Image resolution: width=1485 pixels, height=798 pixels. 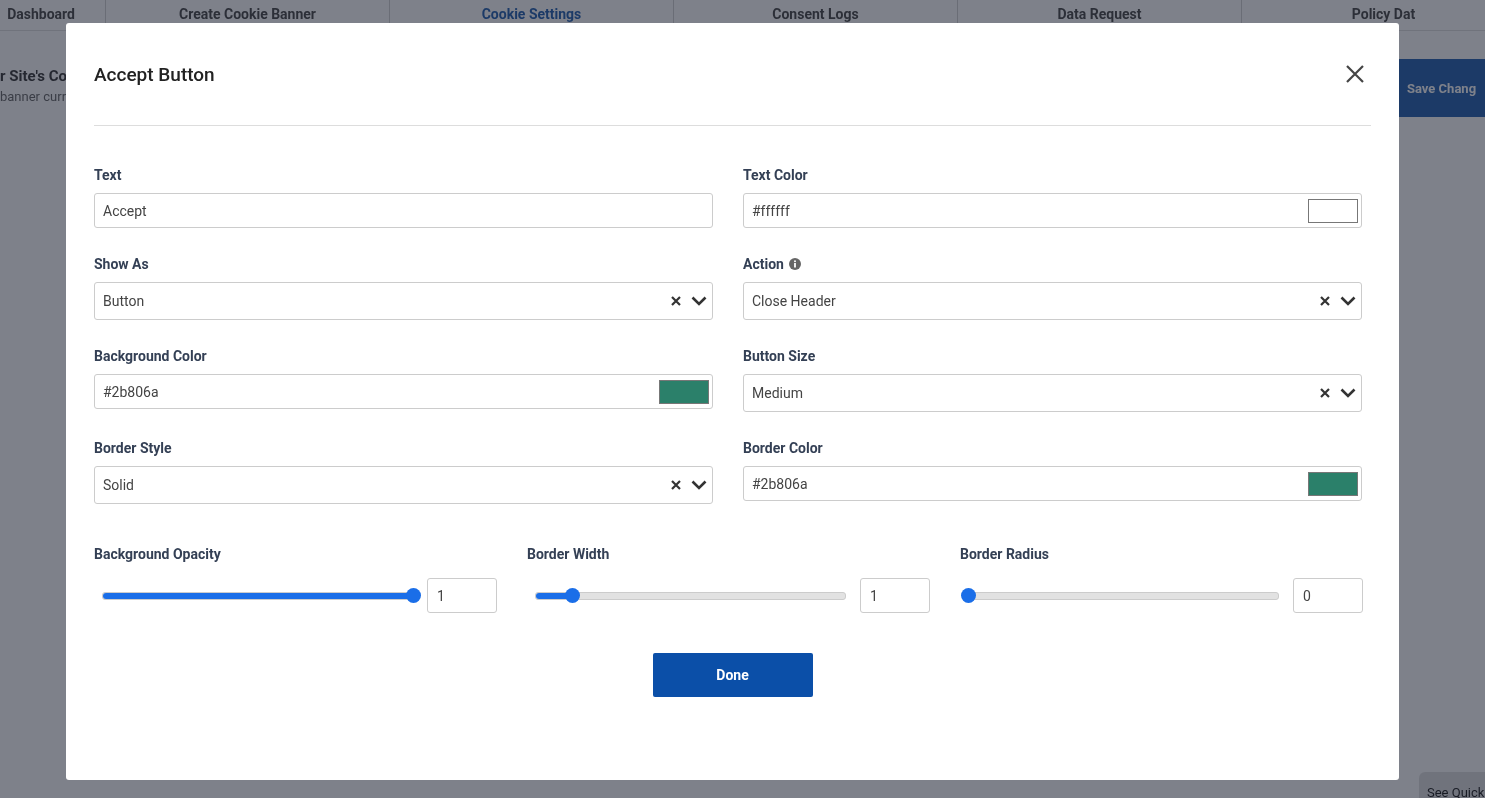 What do you see at coordinates (403, 210) in the screenshot?
I see `text-field: Accept` at bounding box center [403, 210].